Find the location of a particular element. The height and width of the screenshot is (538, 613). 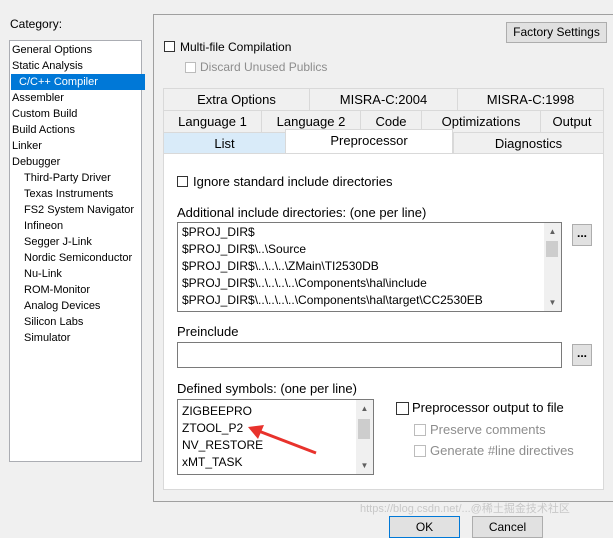

preprocessor-output-label: Preprocessor output to file is located at coordinates (488, 407).